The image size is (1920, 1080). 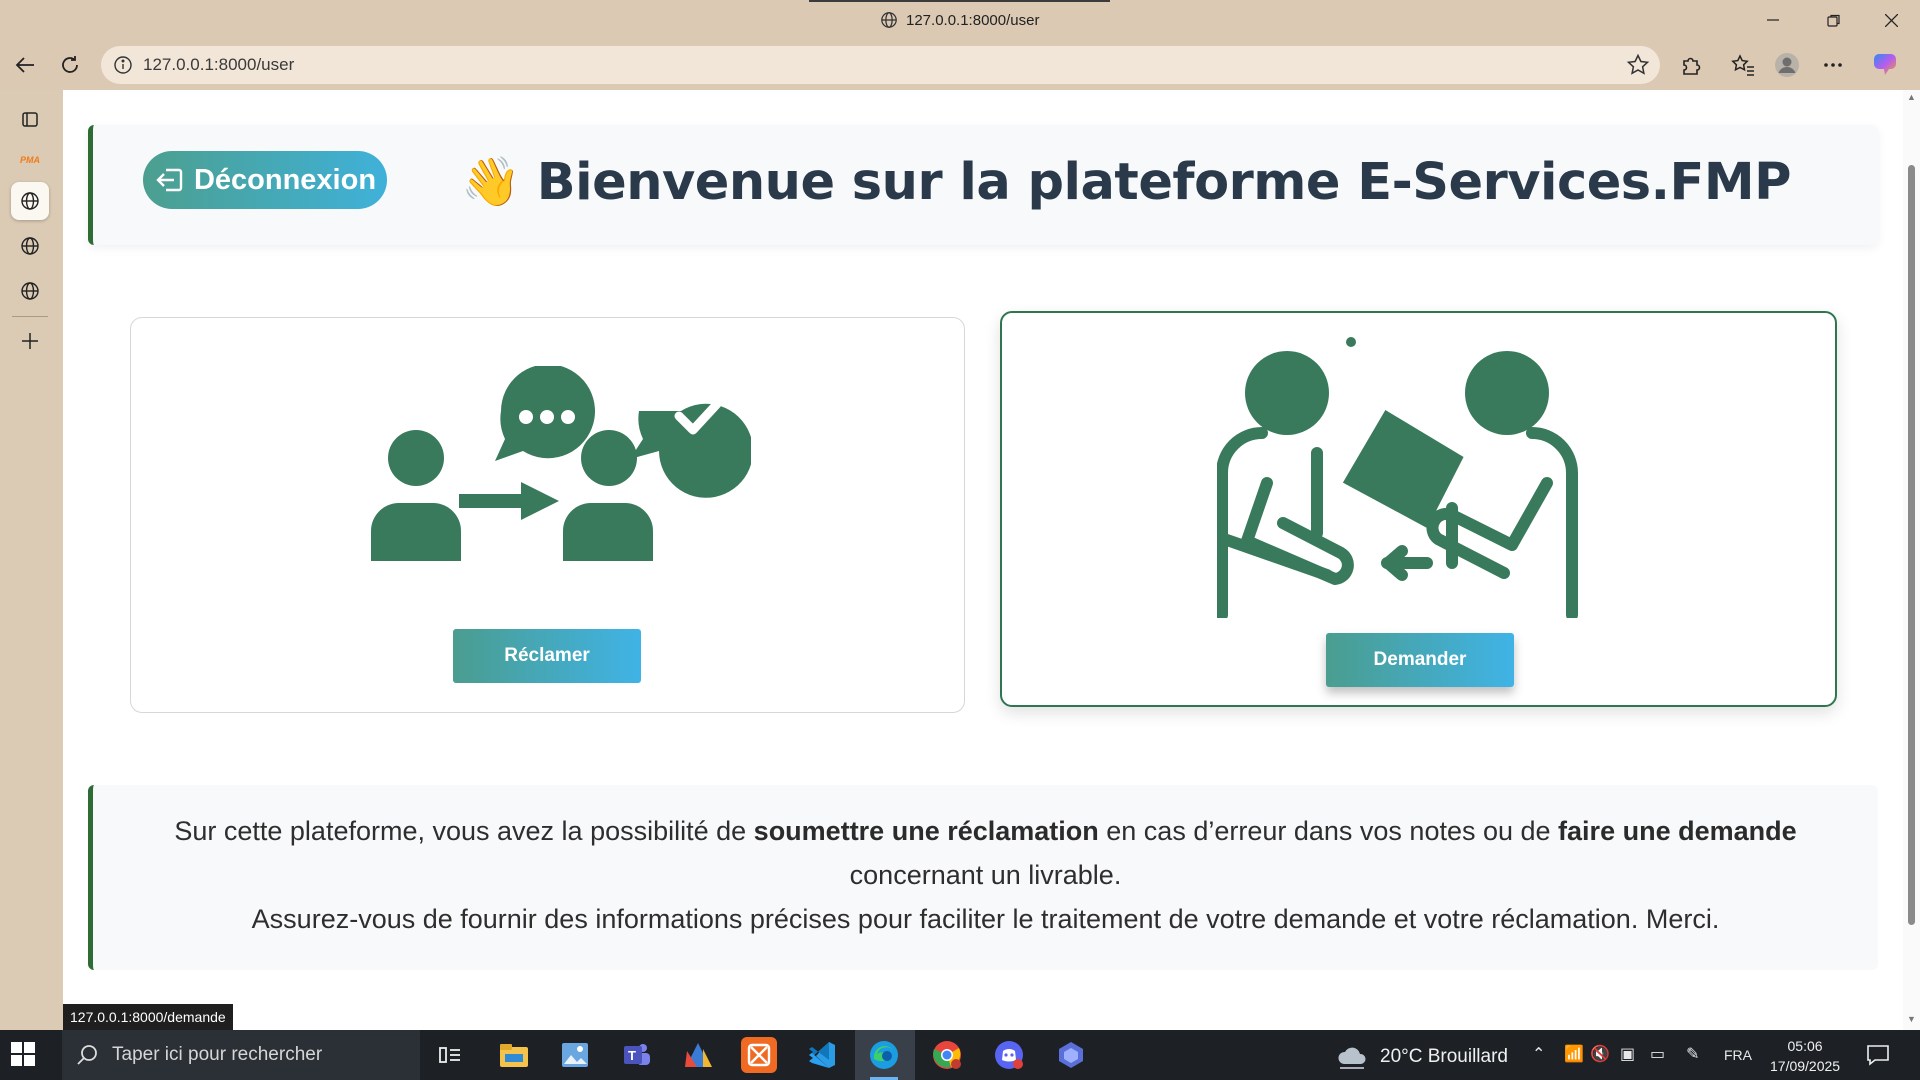 What do you see at coordinates (1009, 1055) in the screenshot?
I see `discord-icon` at bounding box center [1009, 1055].